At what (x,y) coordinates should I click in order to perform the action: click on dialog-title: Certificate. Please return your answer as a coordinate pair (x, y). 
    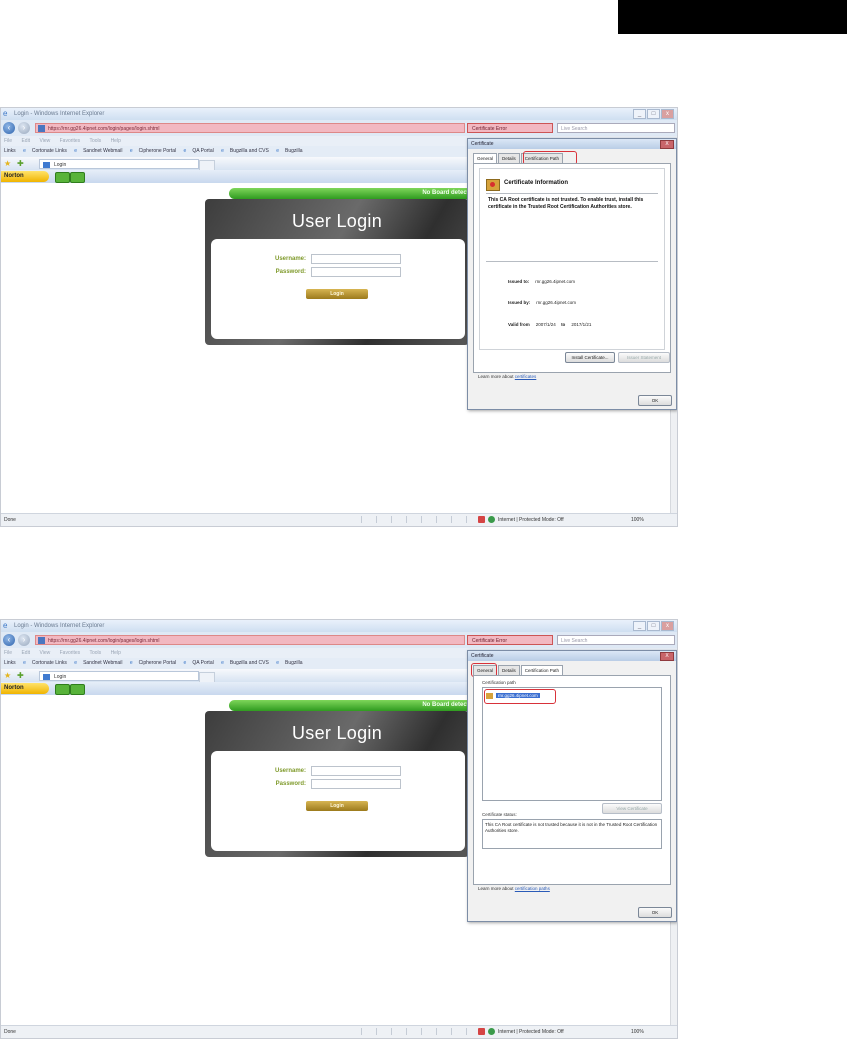
    Looking at the image, I should click on (572, 656).